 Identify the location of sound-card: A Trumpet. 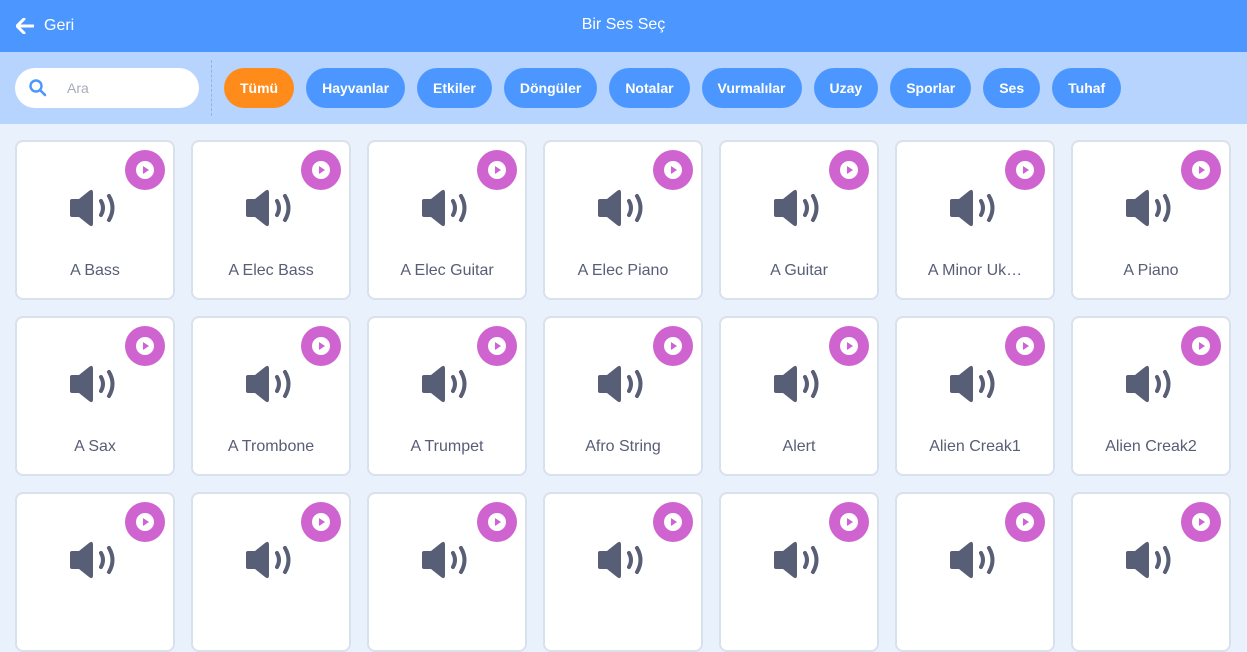
(447, 396).